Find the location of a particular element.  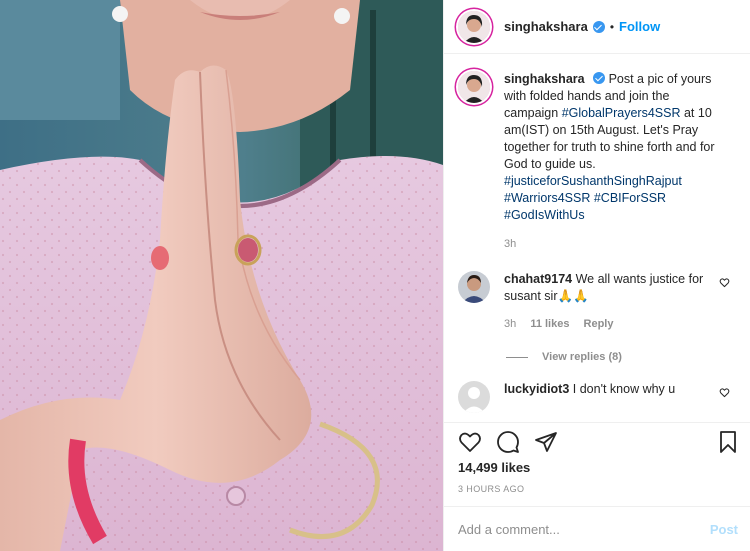

share-icon is located at coordinates (546, 442).